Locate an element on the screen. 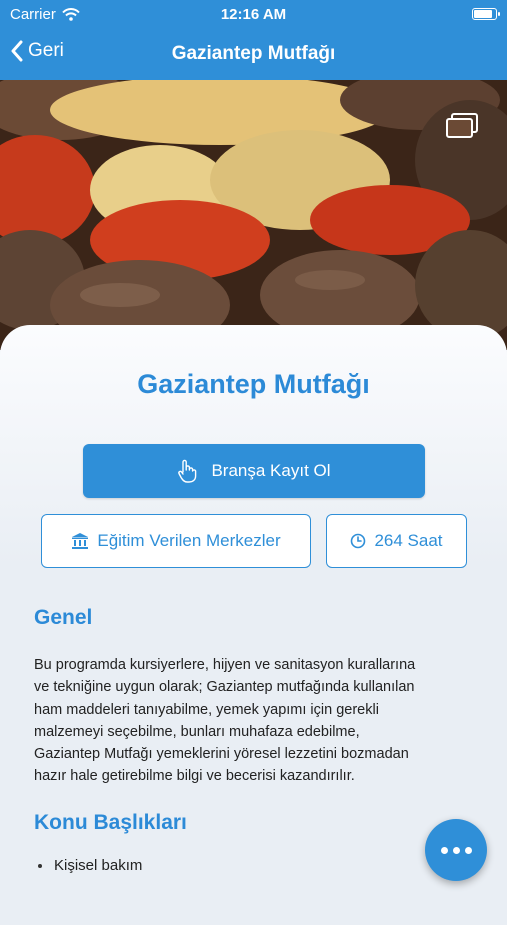 The image size is (507, 925). topics-list: Kişisel bakım is located at coordinates (90, 865).